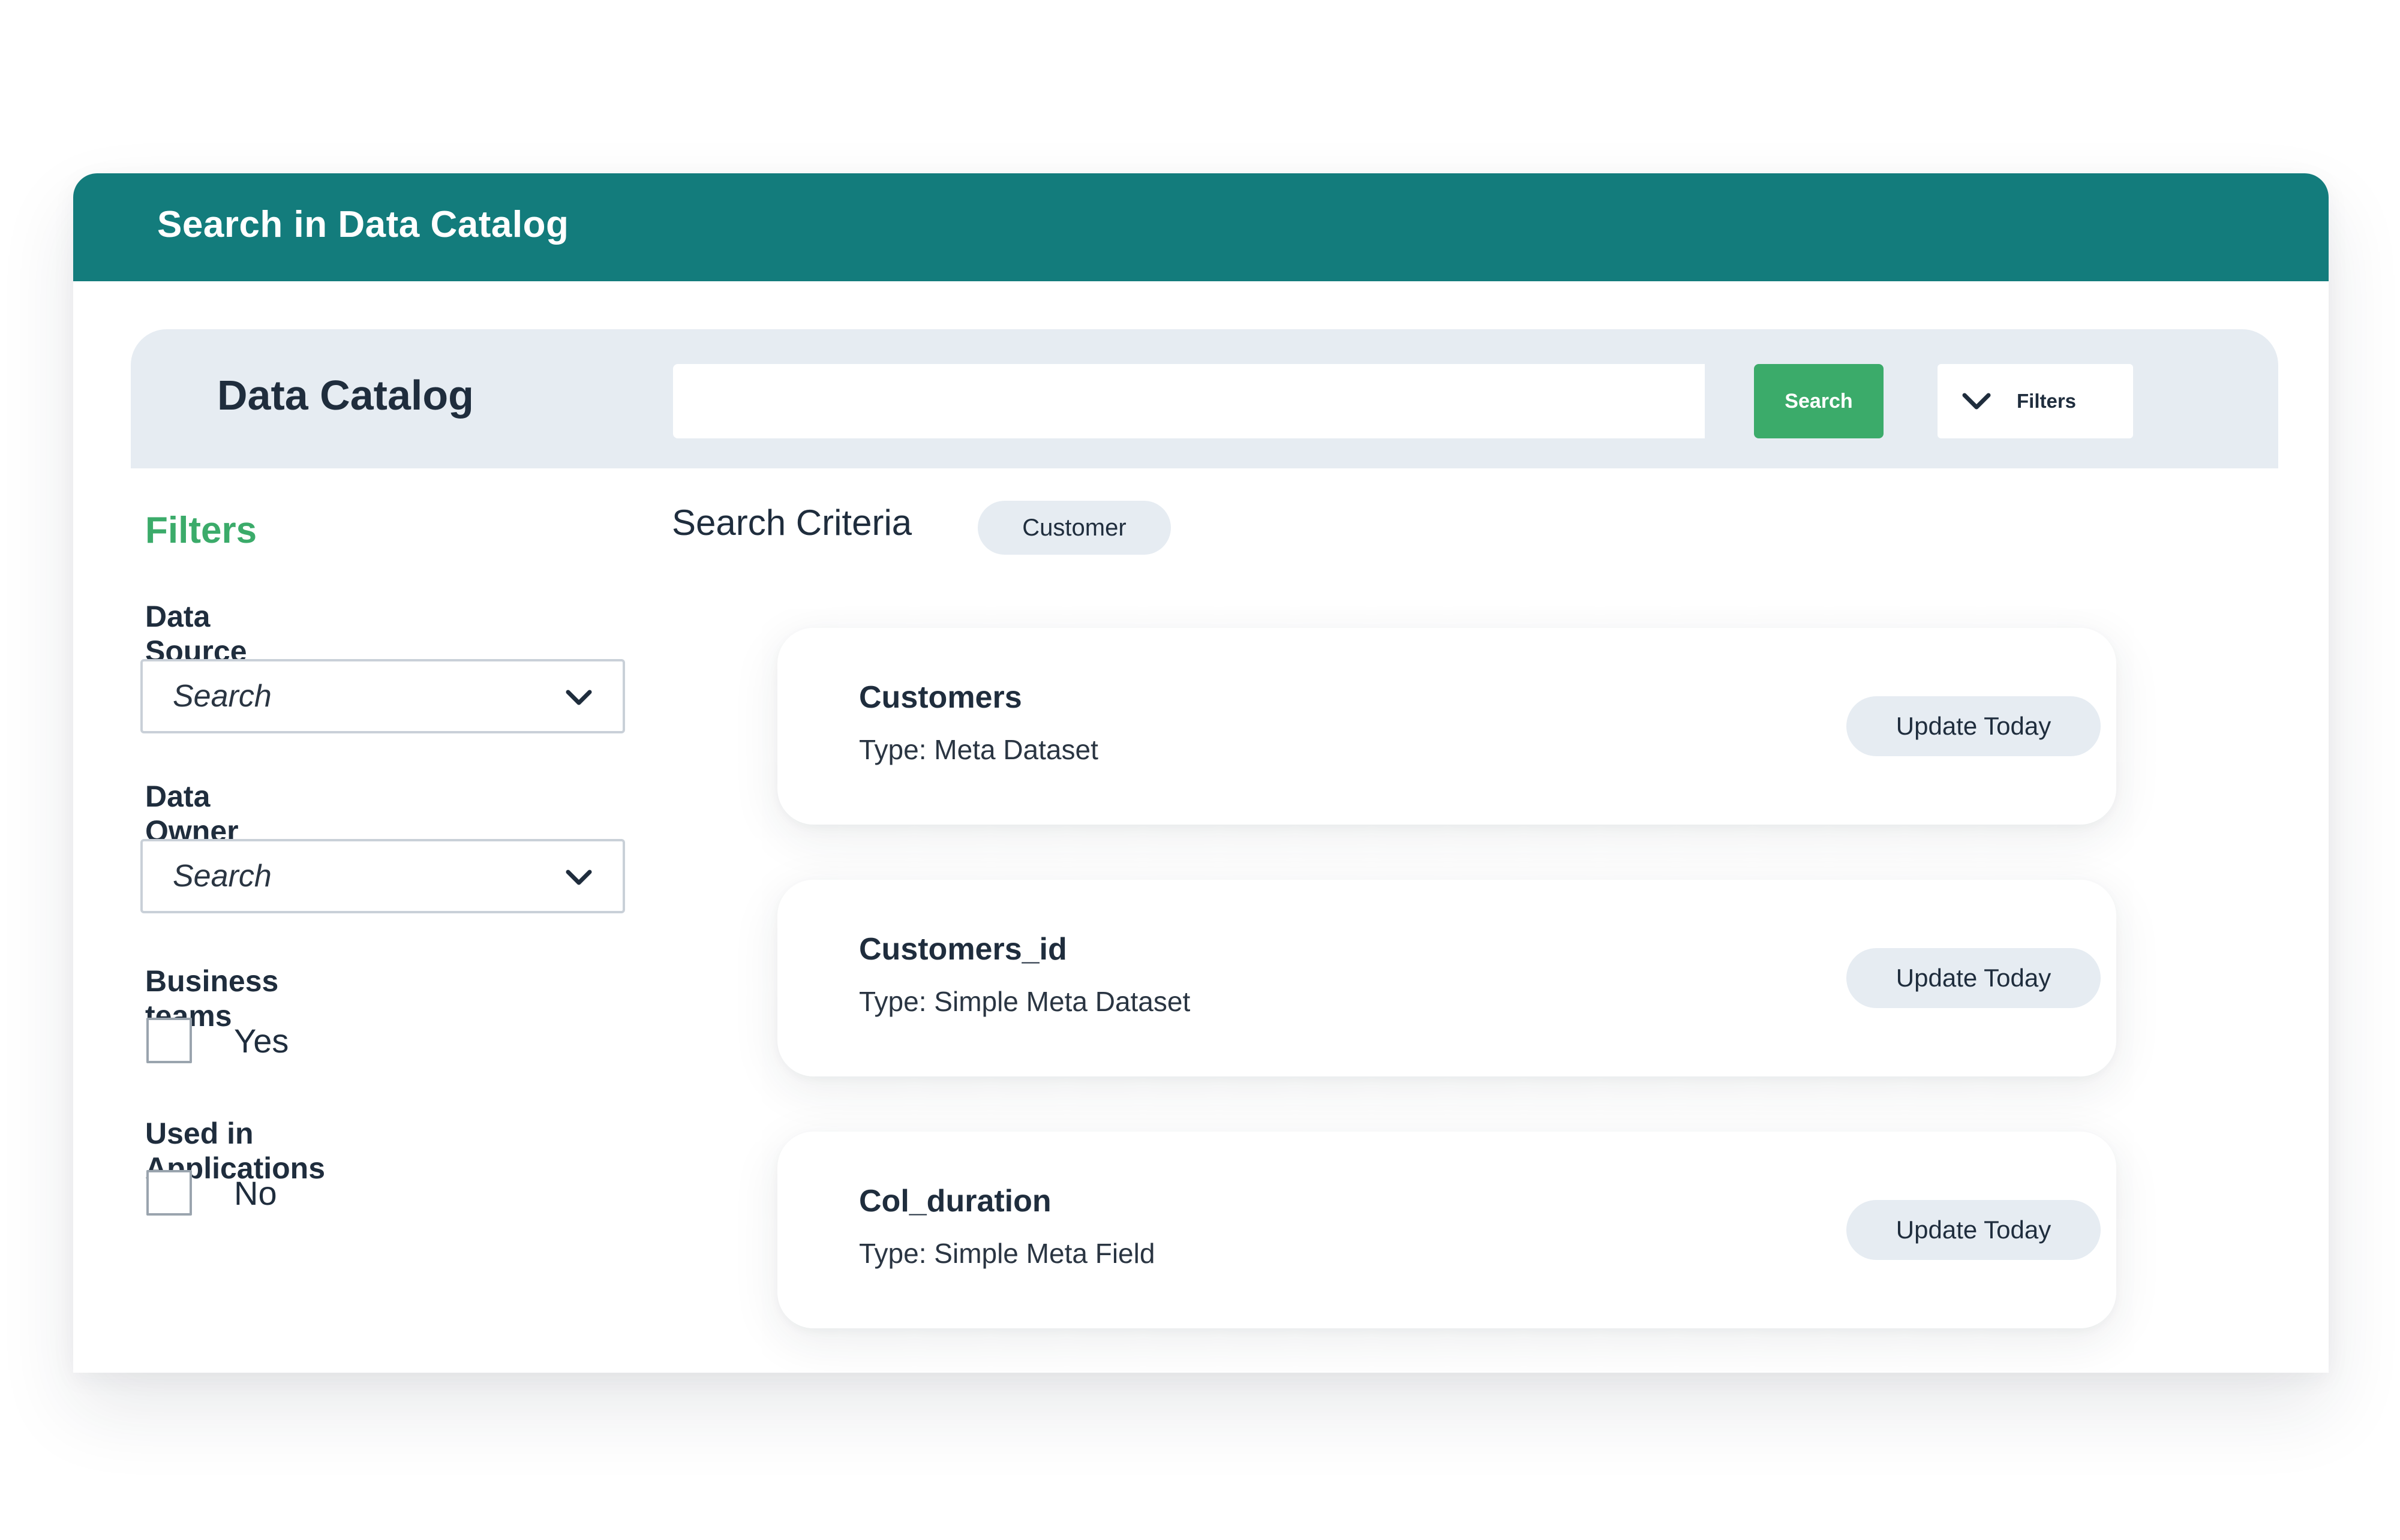 Image resolution: width=2400 pixels, height=1540 pixels. What do you see at coordinates (255, 1193) in the screenshot?
I see `used-in-applications-option-label: No` at bounding box center [255, 1193].